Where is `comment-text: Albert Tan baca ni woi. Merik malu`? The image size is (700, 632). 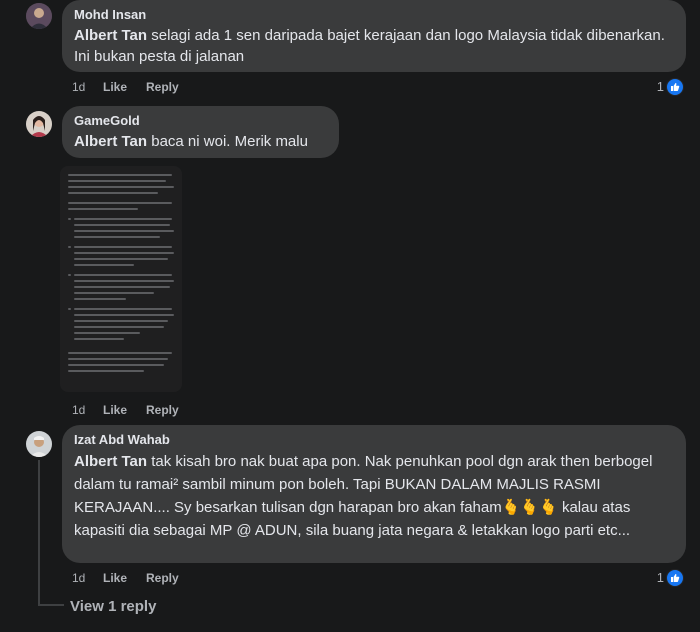
comment-text: Albert Tan baca ni woi. Merik malu is located at coordinates (200, 141).